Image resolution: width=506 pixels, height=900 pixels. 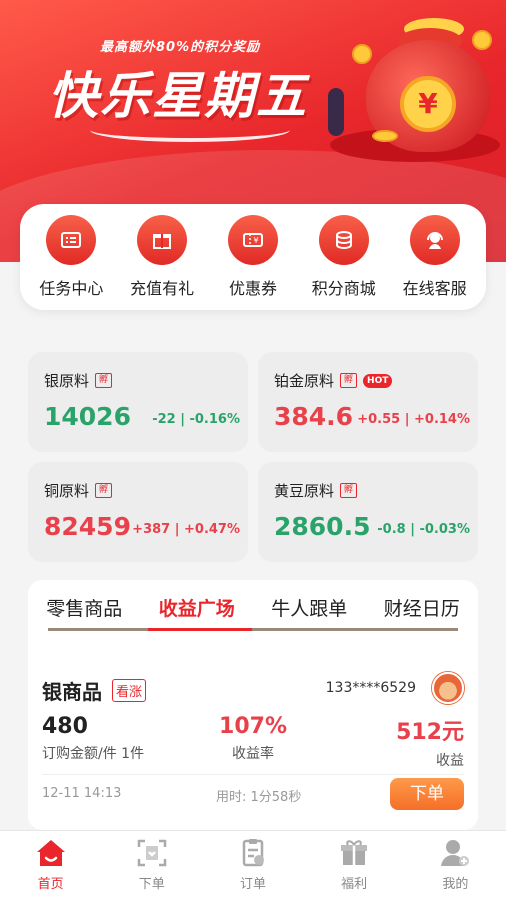 What do you see at coordinates (82, 793) in the screenshot?
I see `order-time: 12-11 14:13` at bounding box center [82, 793].